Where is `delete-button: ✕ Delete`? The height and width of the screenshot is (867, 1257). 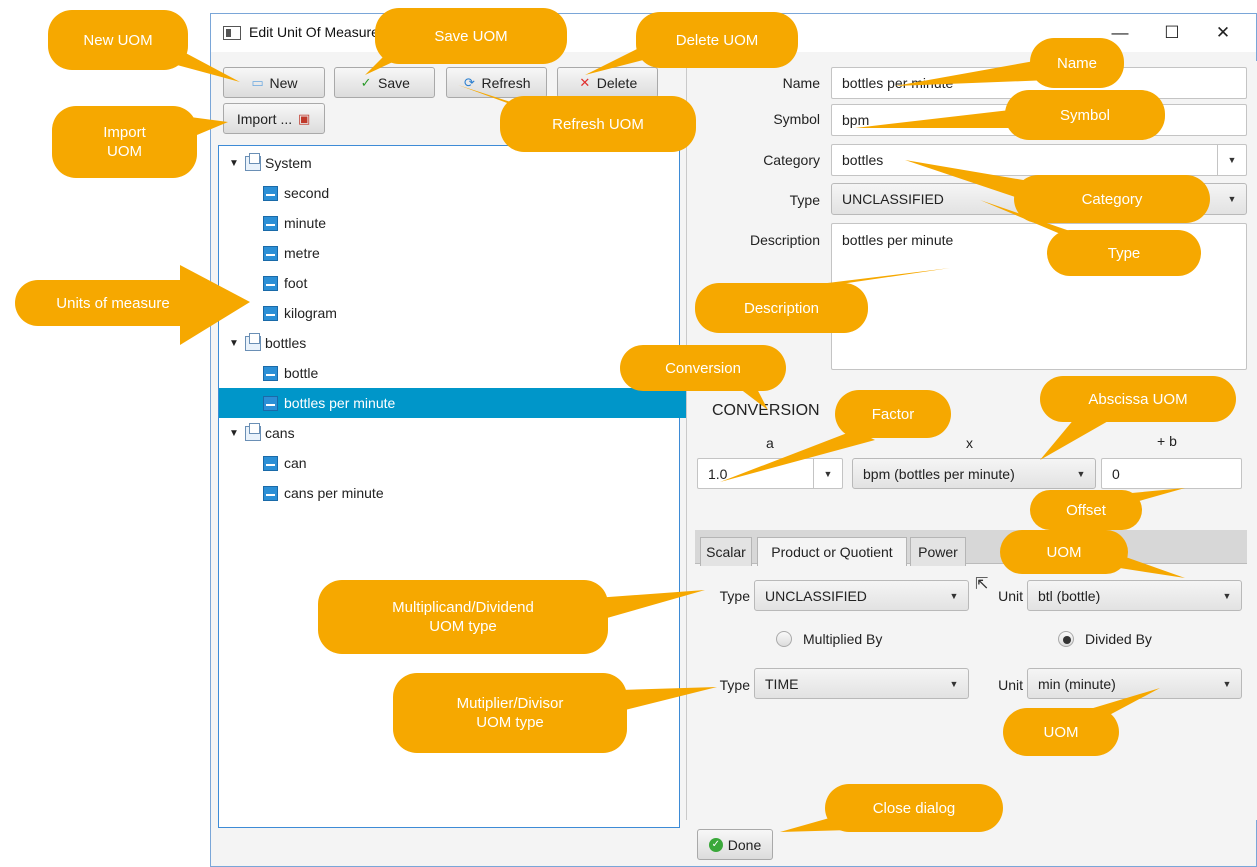
delete-button: ✕ Delete is located at coordinates (607, 82).